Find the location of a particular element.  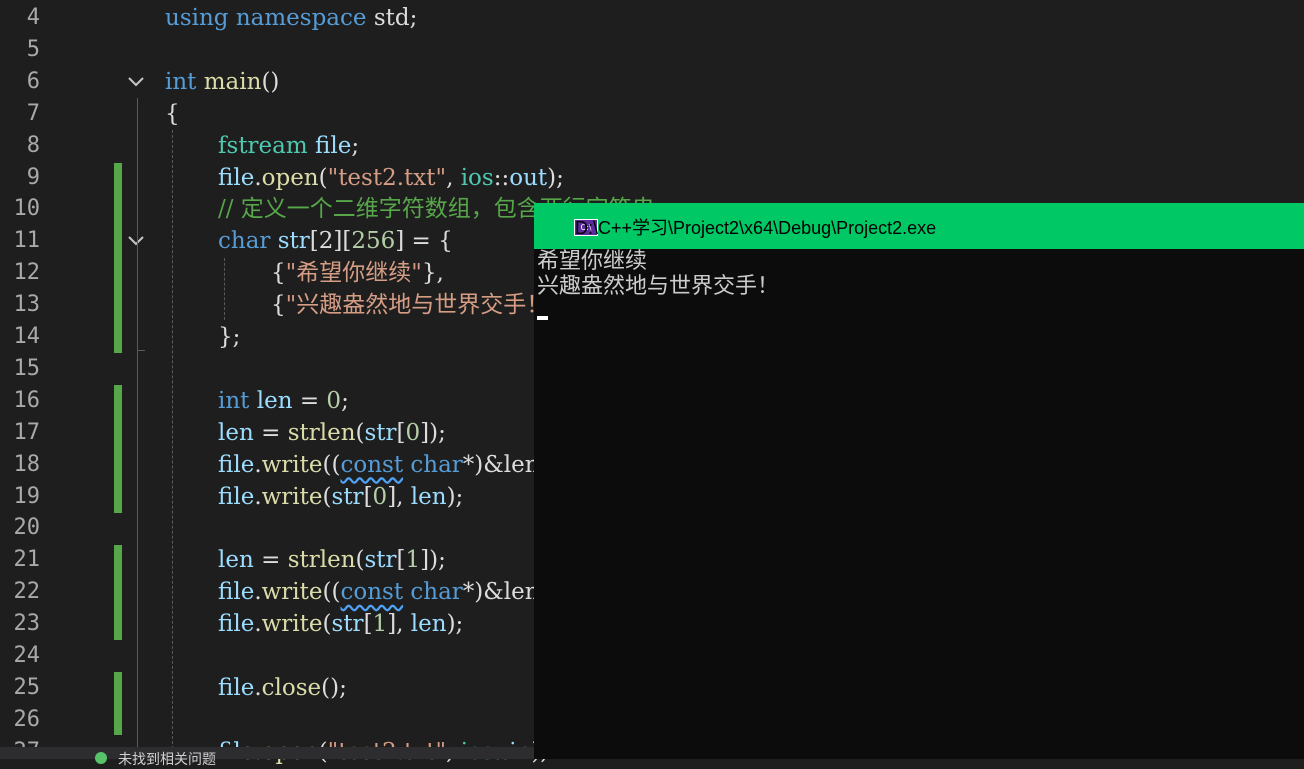

line-number: 8 is located at coordinates (33, 145).